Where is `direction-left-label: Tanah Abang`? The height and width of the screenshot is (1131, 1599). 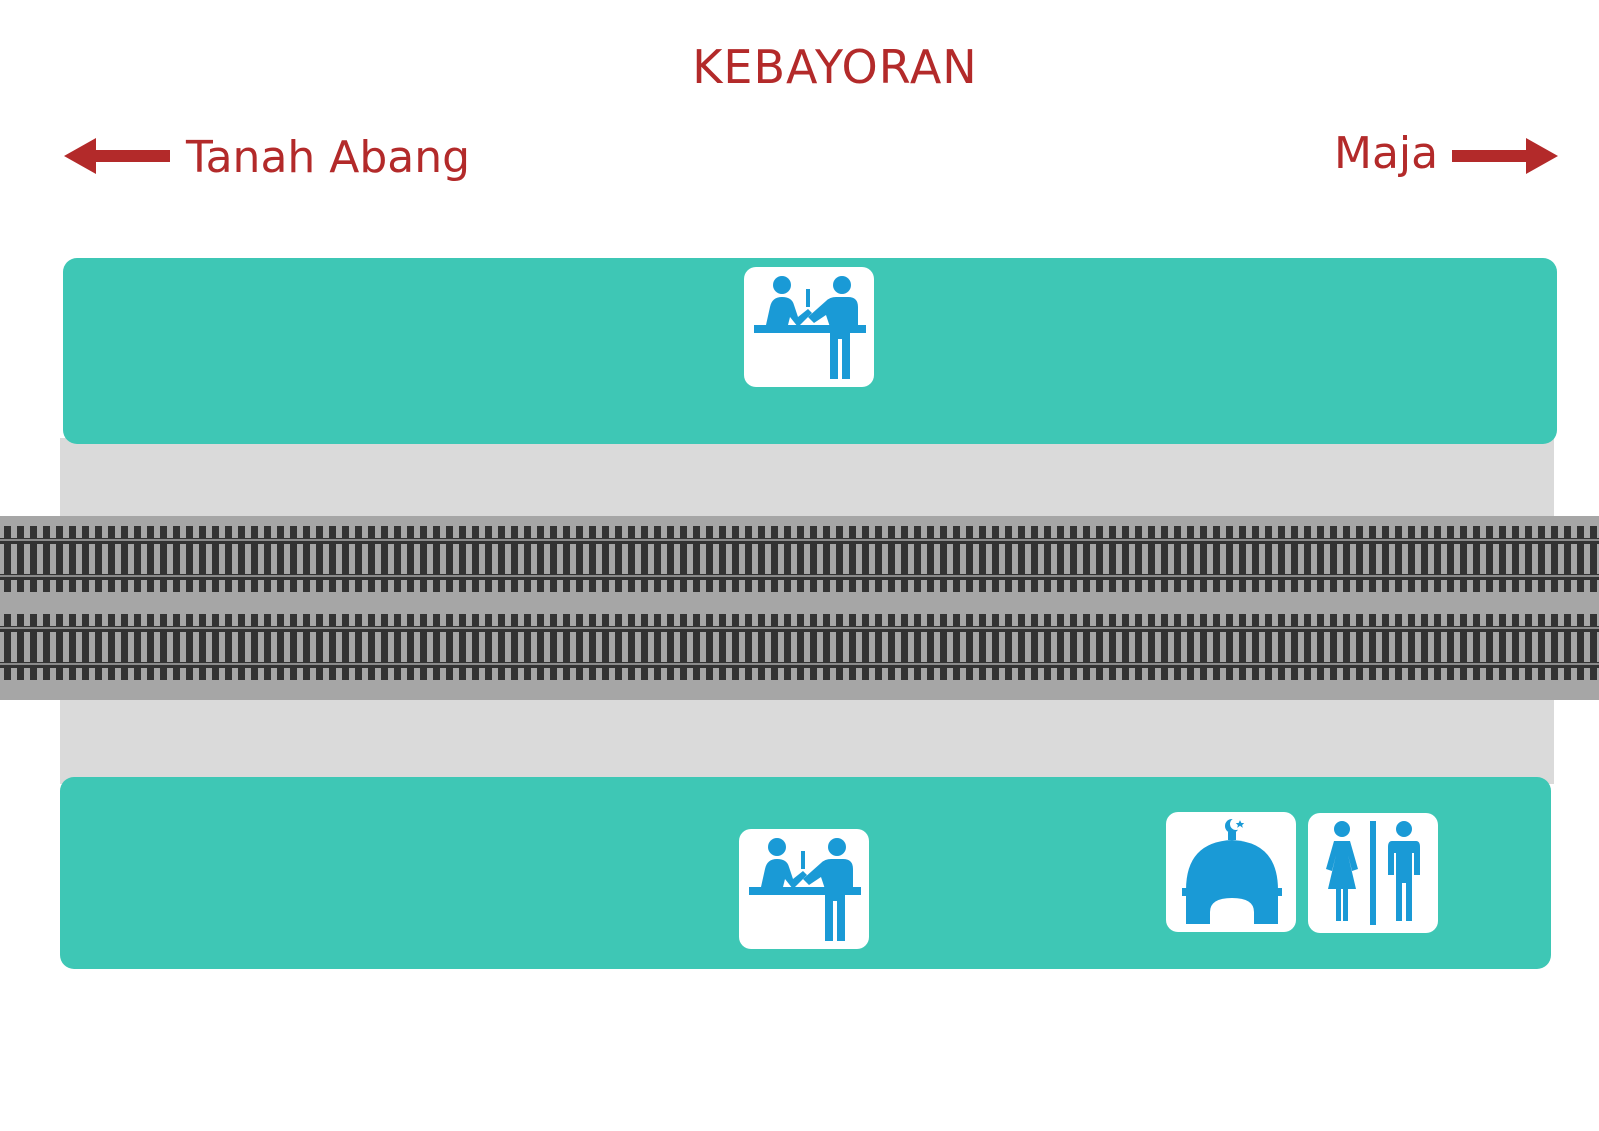 direction-left-label: Tanah Abang is located at coordinates (328, 157).